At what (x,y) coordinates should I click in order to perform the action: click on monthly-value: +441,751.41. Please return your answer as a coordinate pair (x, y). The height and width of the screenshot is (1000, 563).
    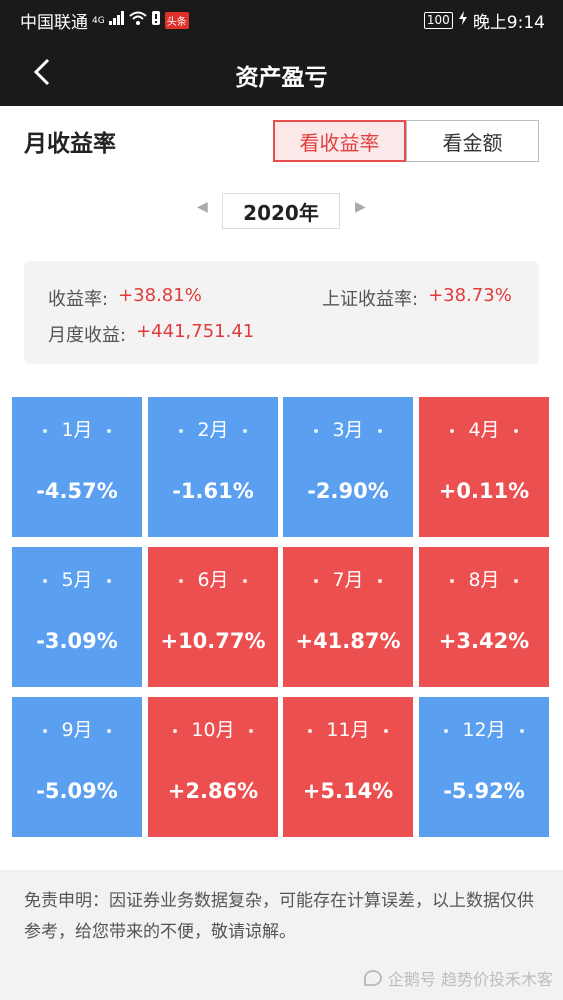
    Looking at the image, I should click on (195, 331).